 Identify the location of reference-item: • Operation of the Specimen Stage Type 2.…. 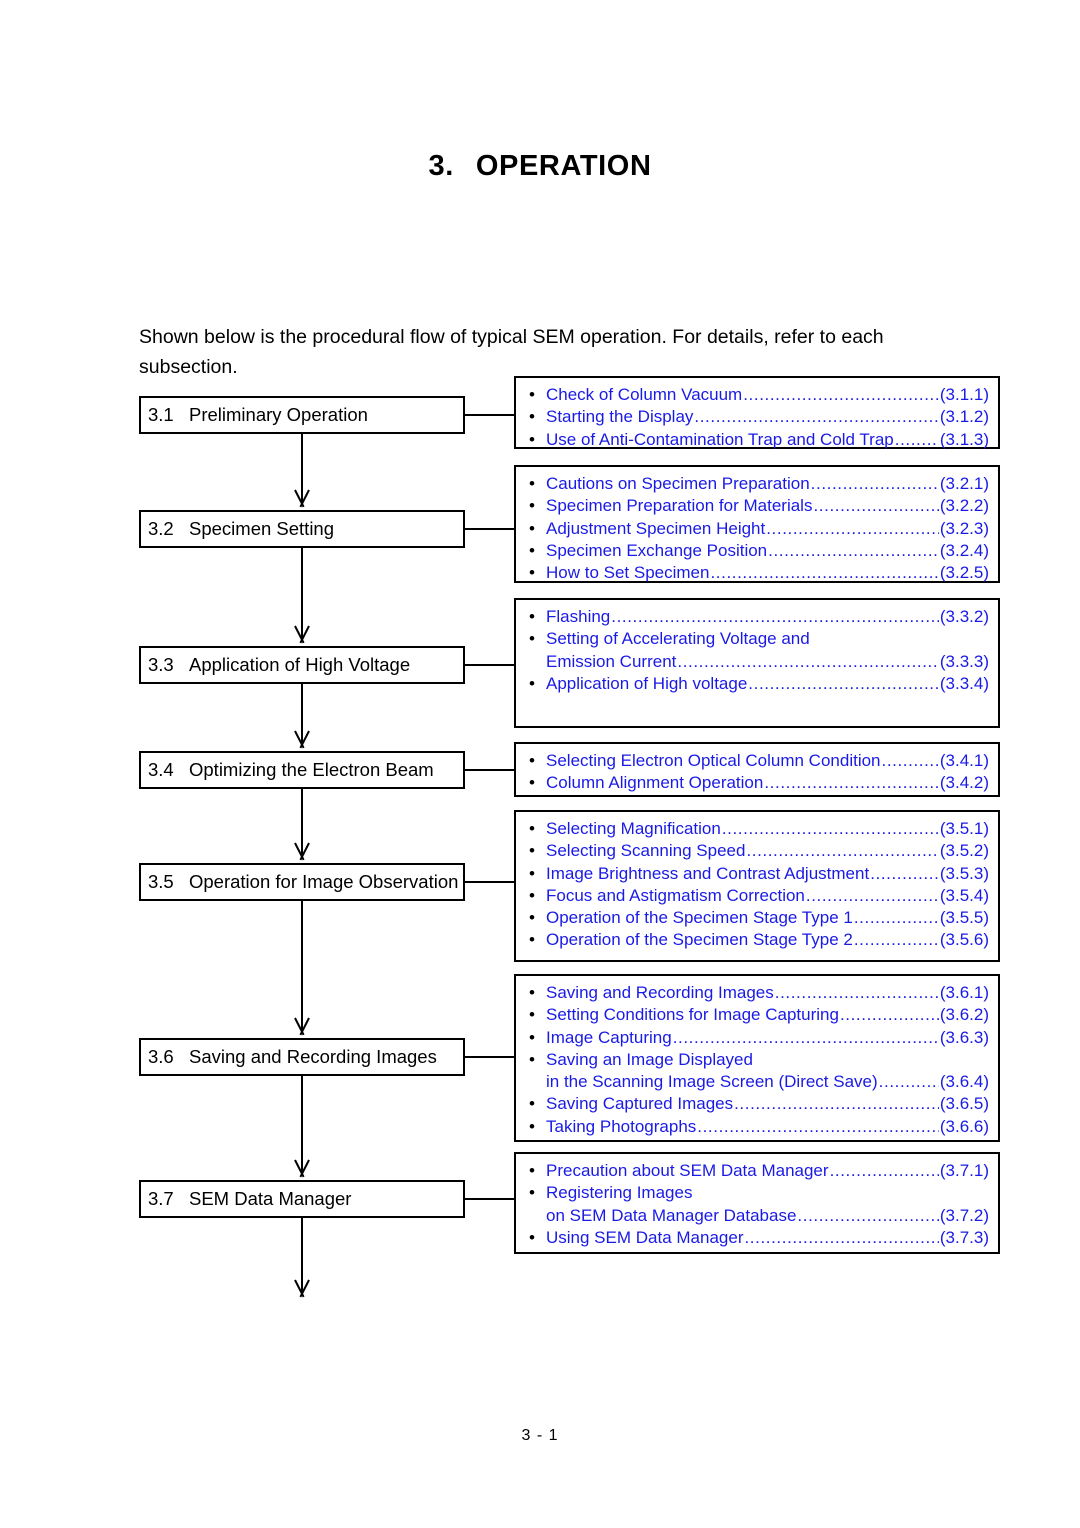
(757, 940).